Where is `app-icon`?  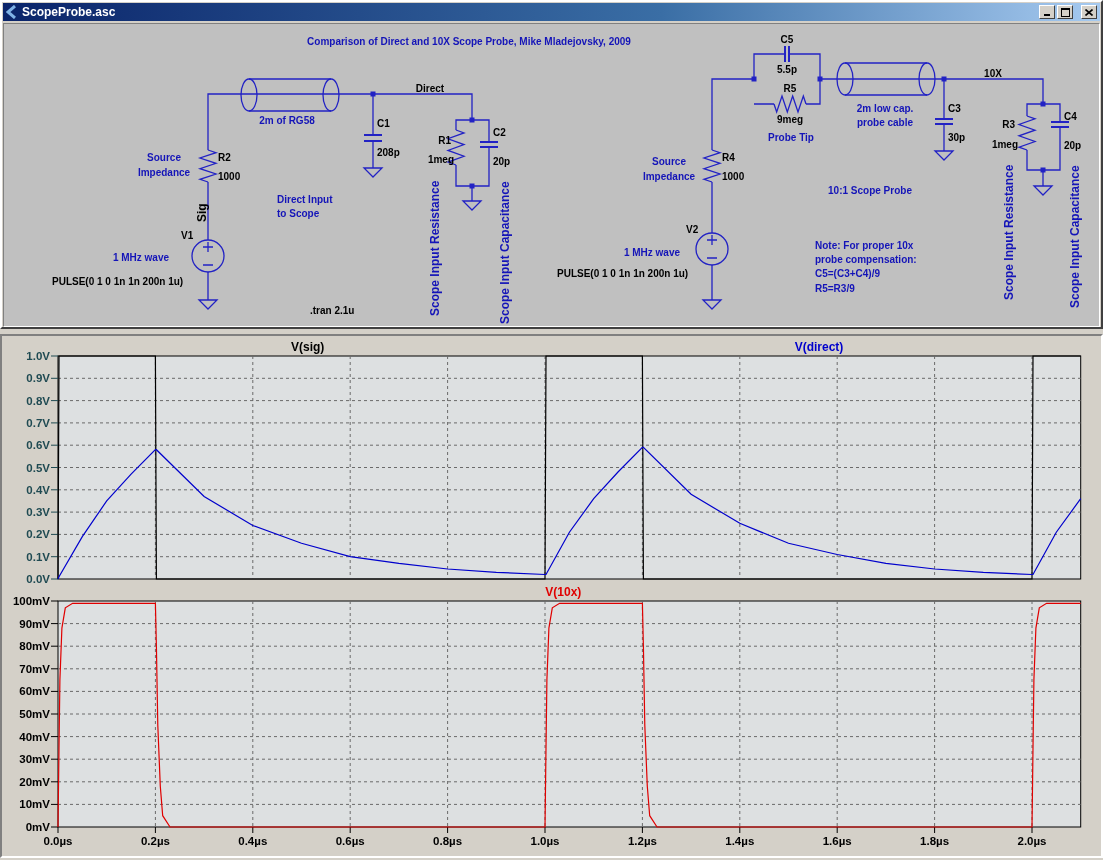
app-icon is located at coordinates (11, 12).